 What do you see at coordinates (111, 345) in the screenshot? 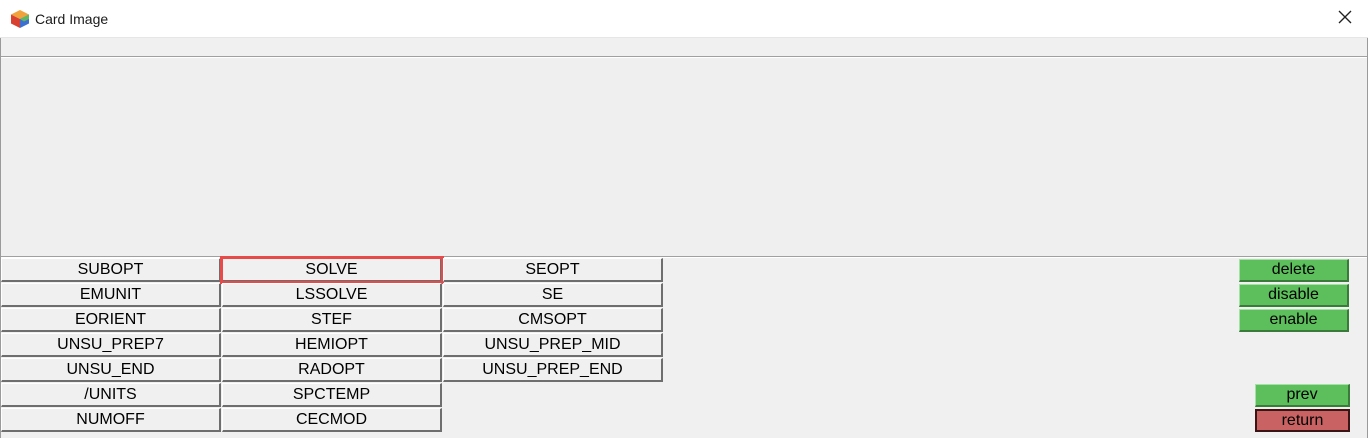
I see `card-button: UNSU_PREP7` at bounding box center [111, 345].